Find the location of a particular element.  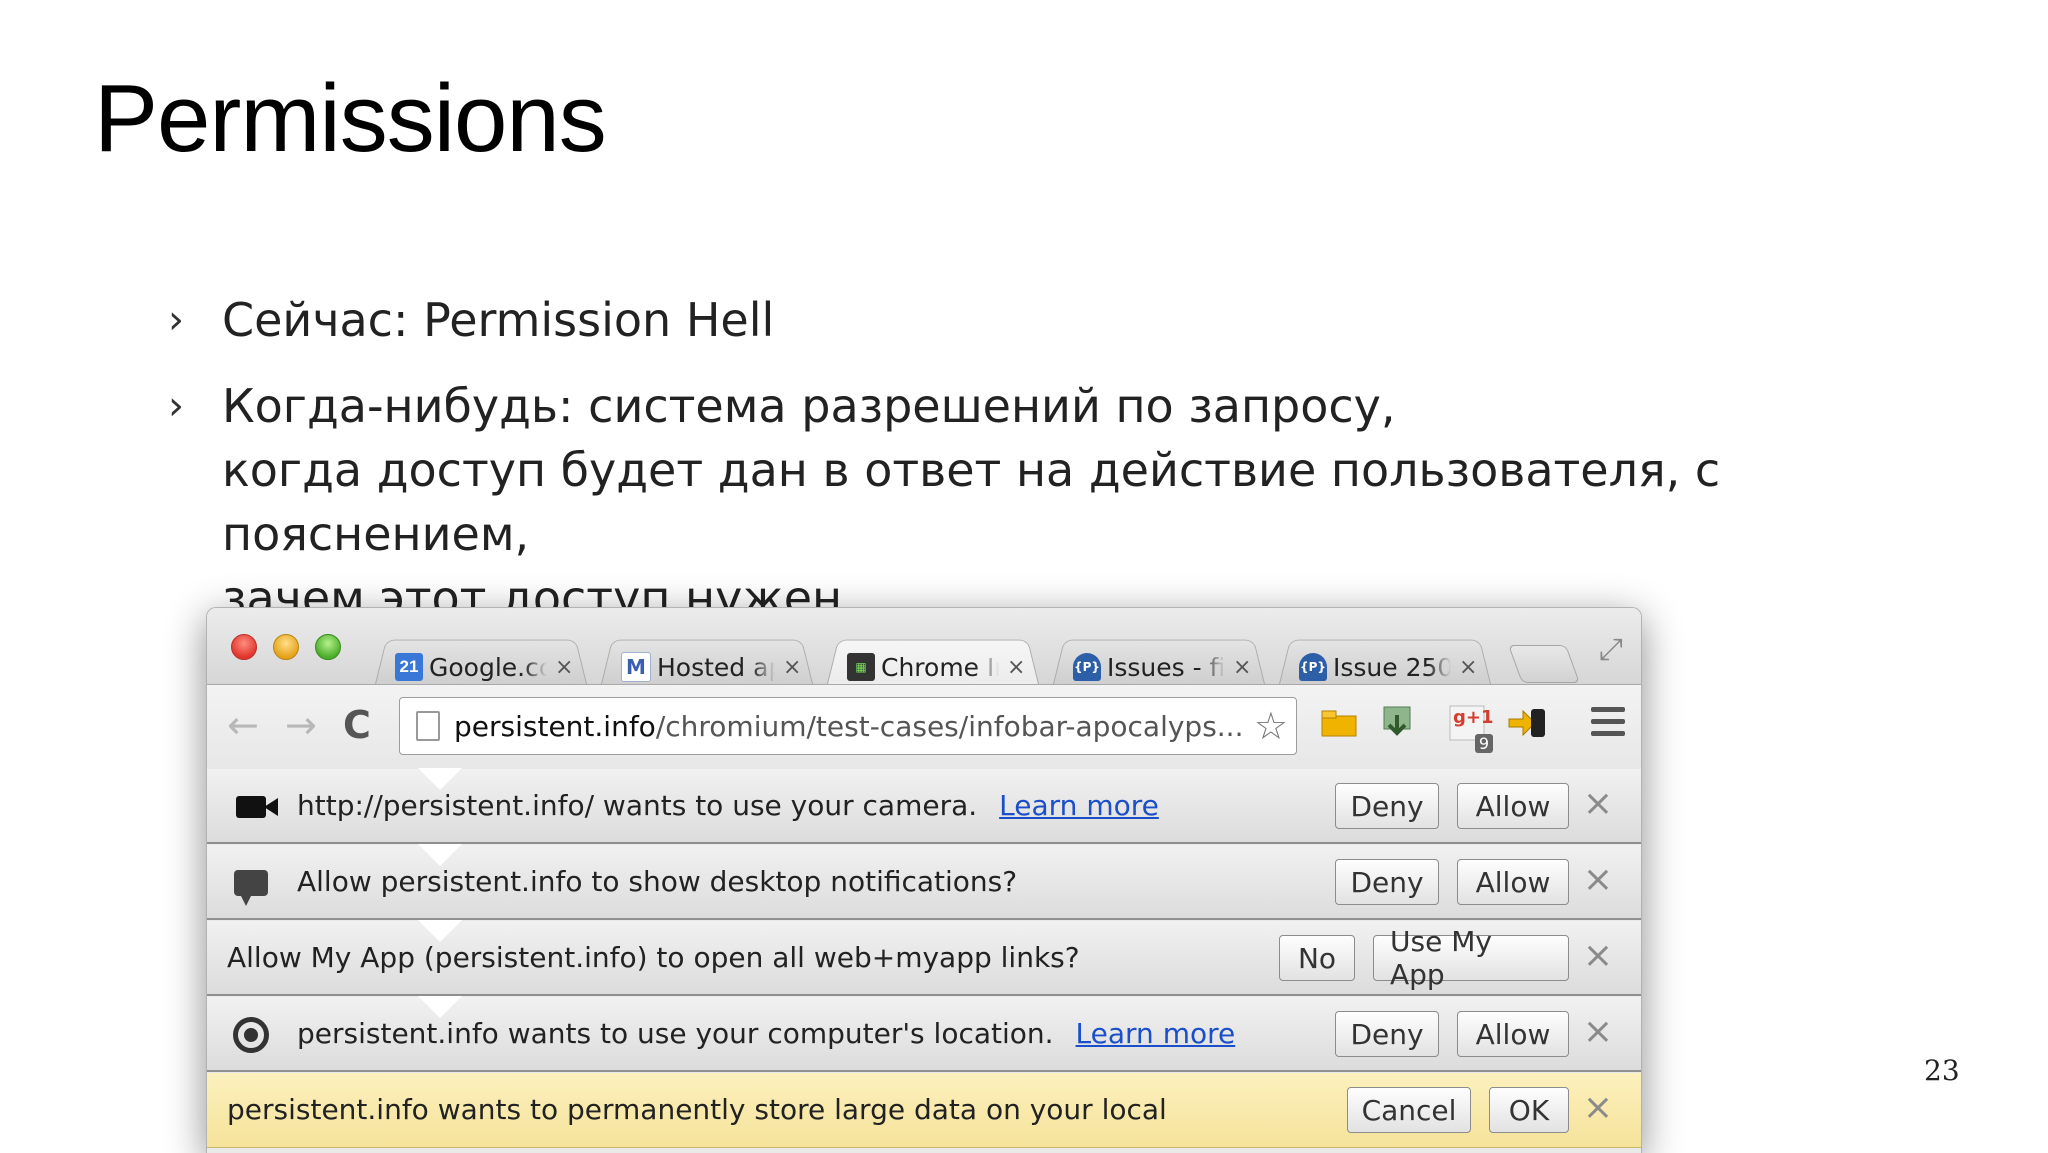

page-icon is located at coordinates (428, 726).